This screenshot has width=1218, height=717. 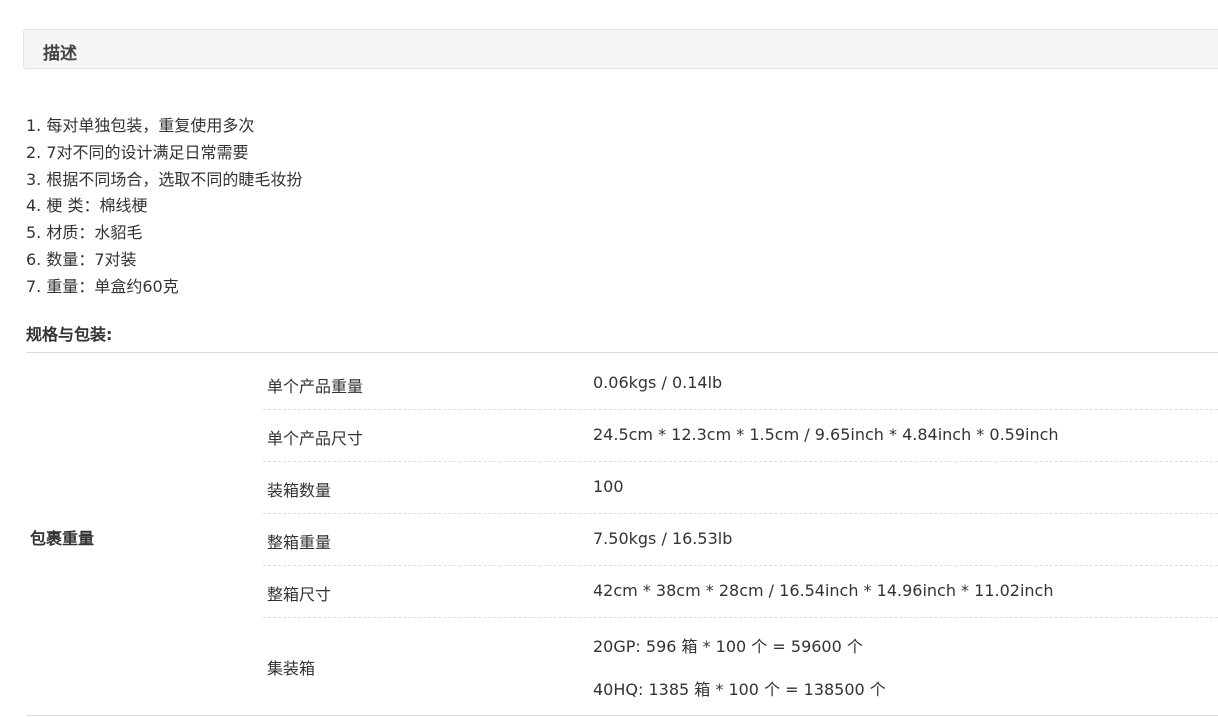 I want to click on spec-row-carton-weight: 整箱重量 7.50kgs / 16.53lb, so click(x=740, y=540).